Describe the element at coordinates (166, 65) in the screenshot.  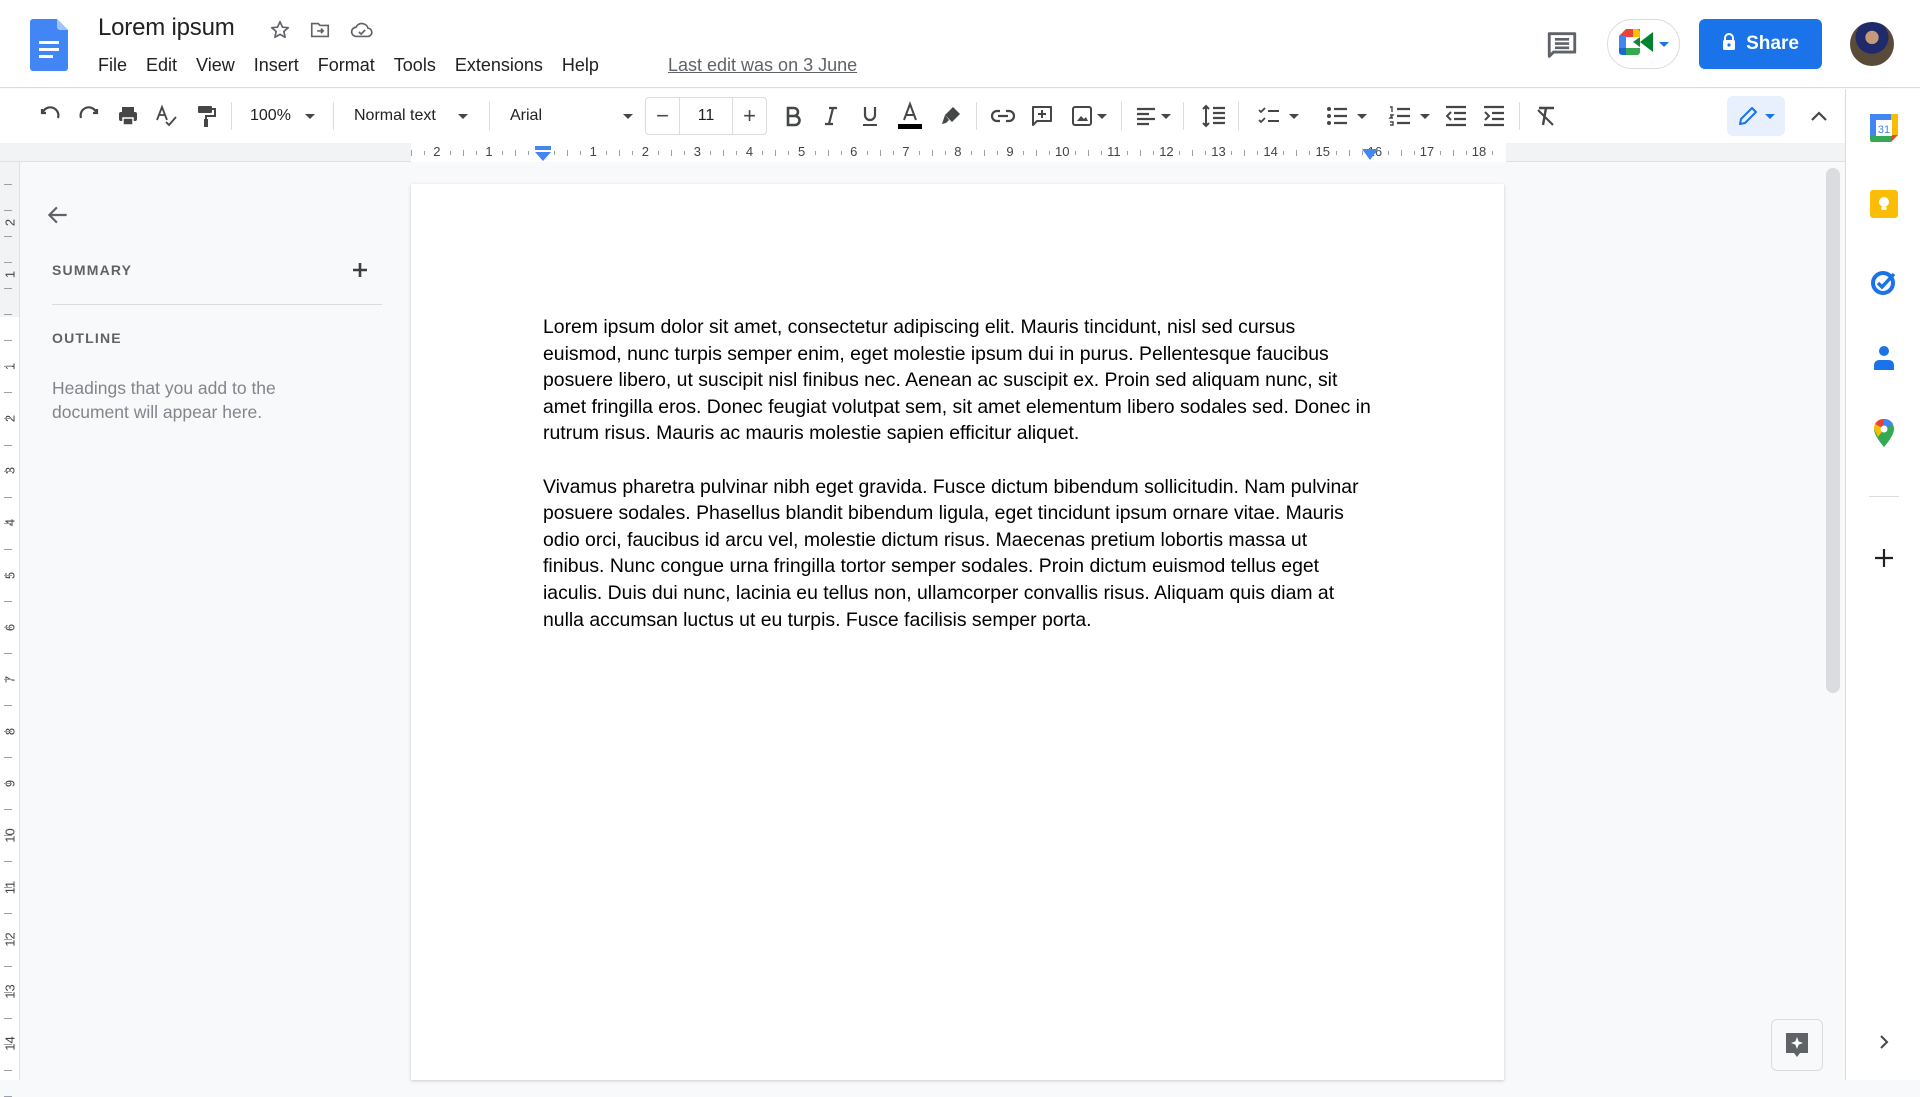
I see `menu-edit: Edit` at that location.